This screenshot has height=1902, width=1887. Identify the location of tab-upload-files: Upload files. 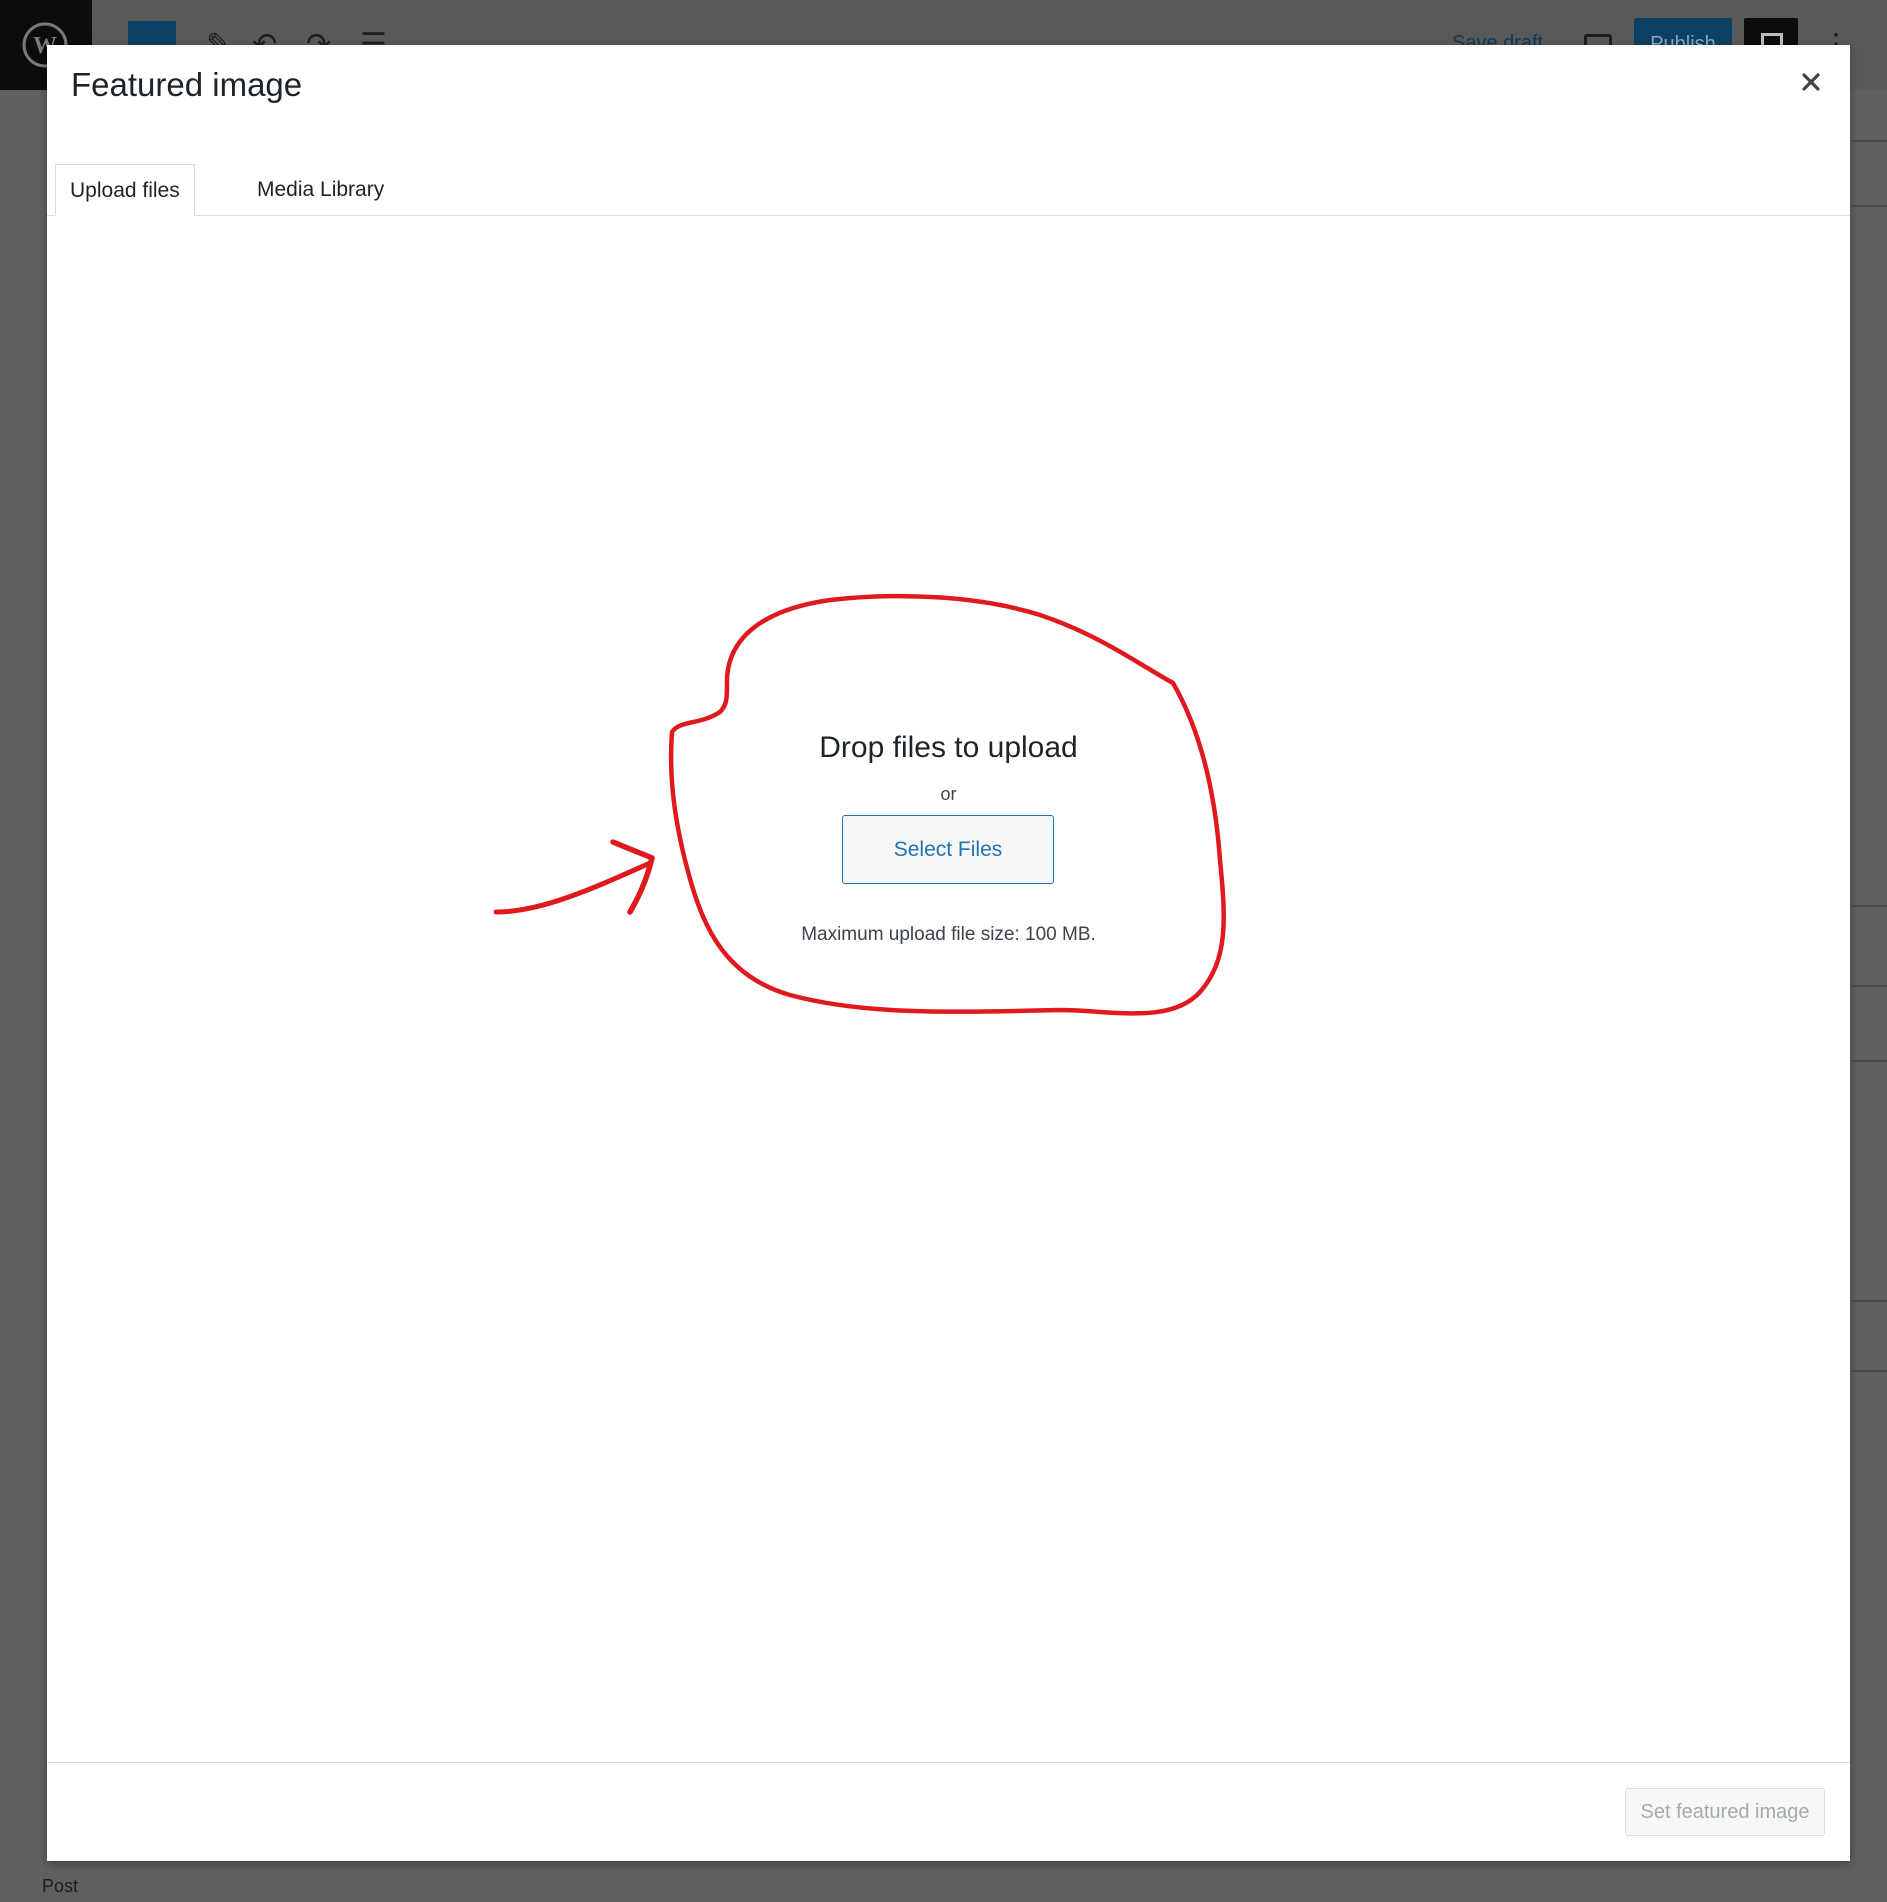
(125, 190).